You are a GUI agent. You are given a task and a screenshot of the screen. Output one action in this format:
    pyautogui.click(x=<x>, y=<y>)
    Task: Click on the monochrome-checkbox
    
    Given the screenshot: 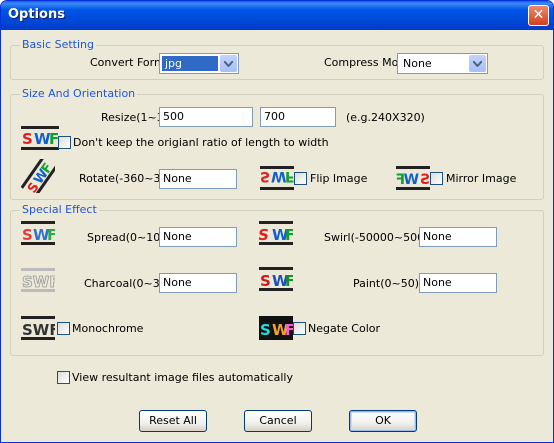 What is the action you would take?
    pyautogui.click(x=63, y=328)
    